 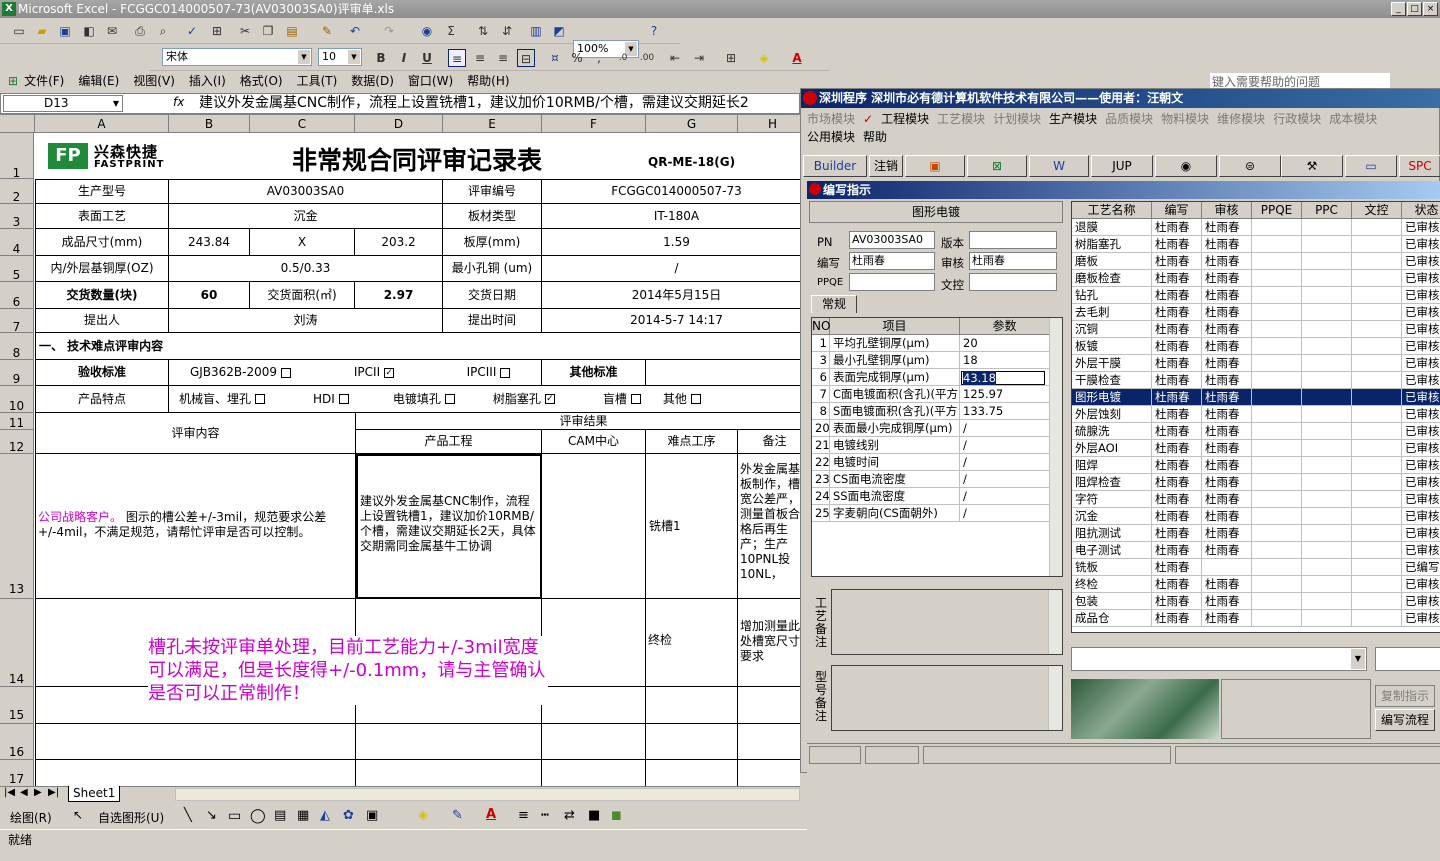 What do you see at coordinates (671, 242) in the screenshot?
I see `thickness-value: 1.59` at bounding box center [671, 242].